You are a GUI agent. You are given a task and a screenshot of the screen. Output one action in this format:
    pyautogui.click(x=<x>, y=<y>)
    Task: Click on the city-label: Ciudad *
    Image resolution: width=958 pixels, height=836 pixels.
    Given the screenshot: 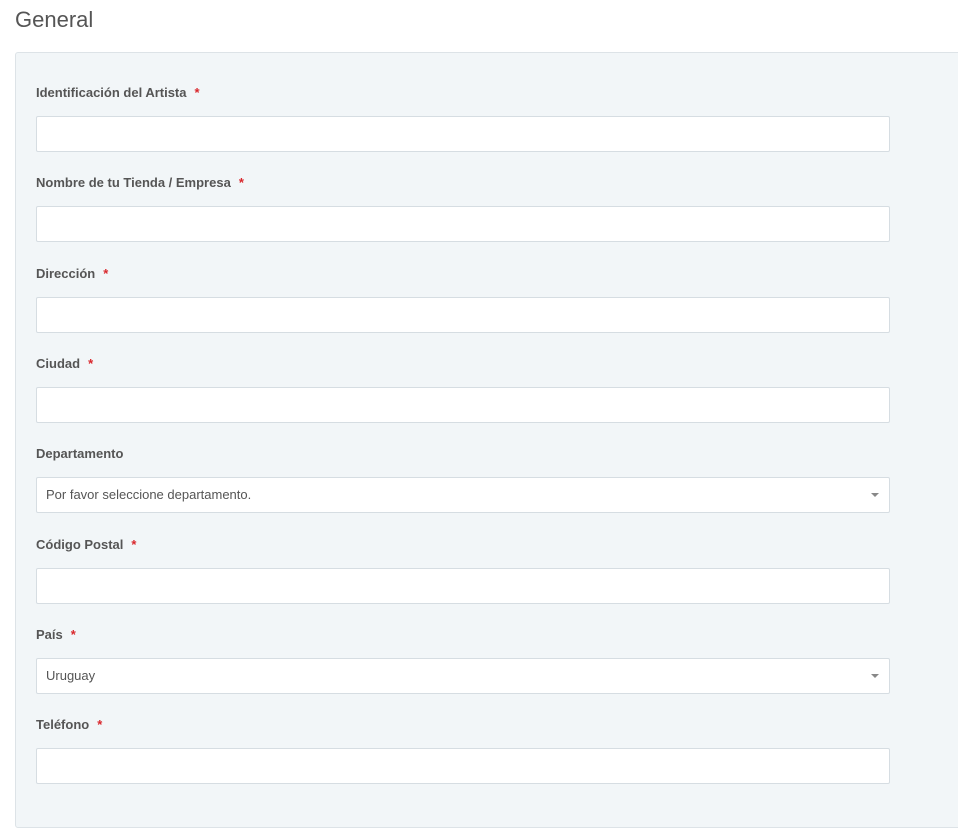 What is the action you would take?
    pyautogui.click(x=65, y=363)
    